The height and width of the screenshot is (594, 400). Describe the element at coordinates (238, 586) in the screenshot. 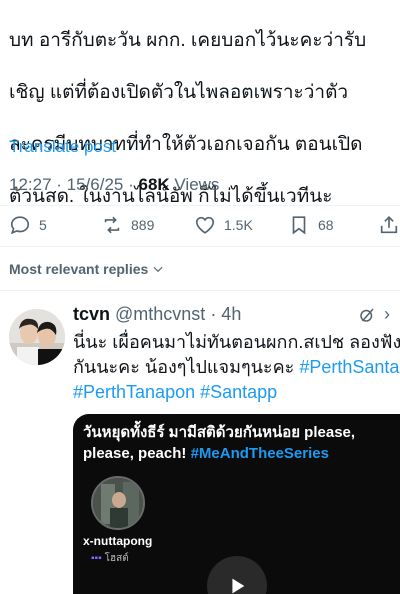

I see `play-icon` at that location.